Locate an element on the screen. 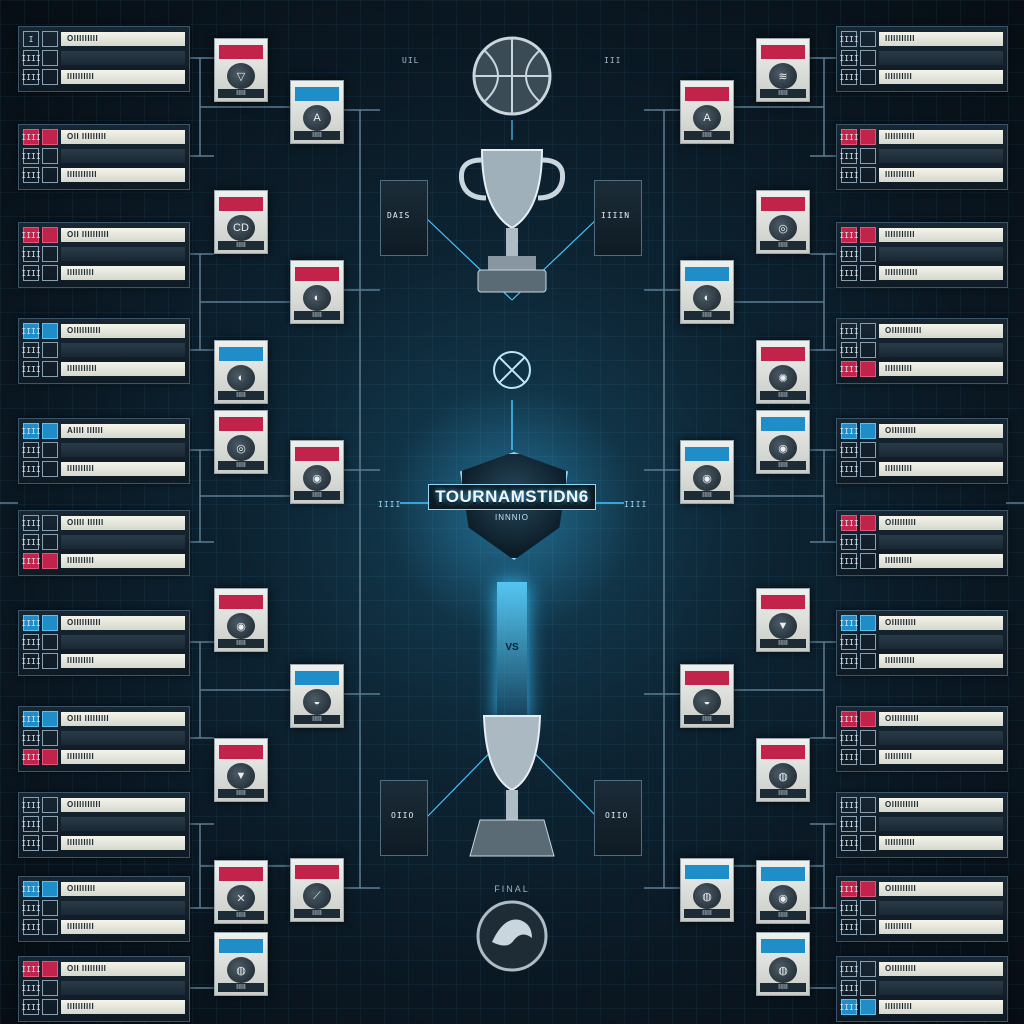 This screenshot has width=1024, height=1024. team-row: IIII OII IIIIIIIIII is located at coordinates (103, 235).